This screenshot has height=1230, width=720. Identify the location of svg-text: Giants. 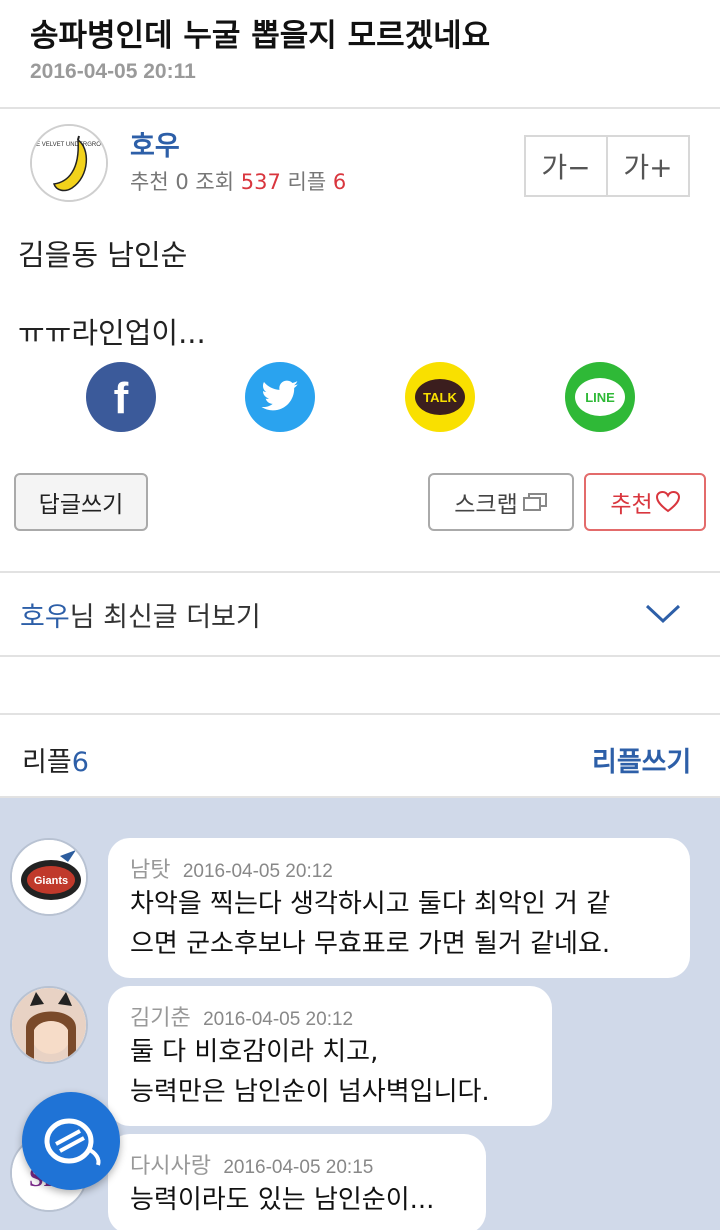
(51, 881).